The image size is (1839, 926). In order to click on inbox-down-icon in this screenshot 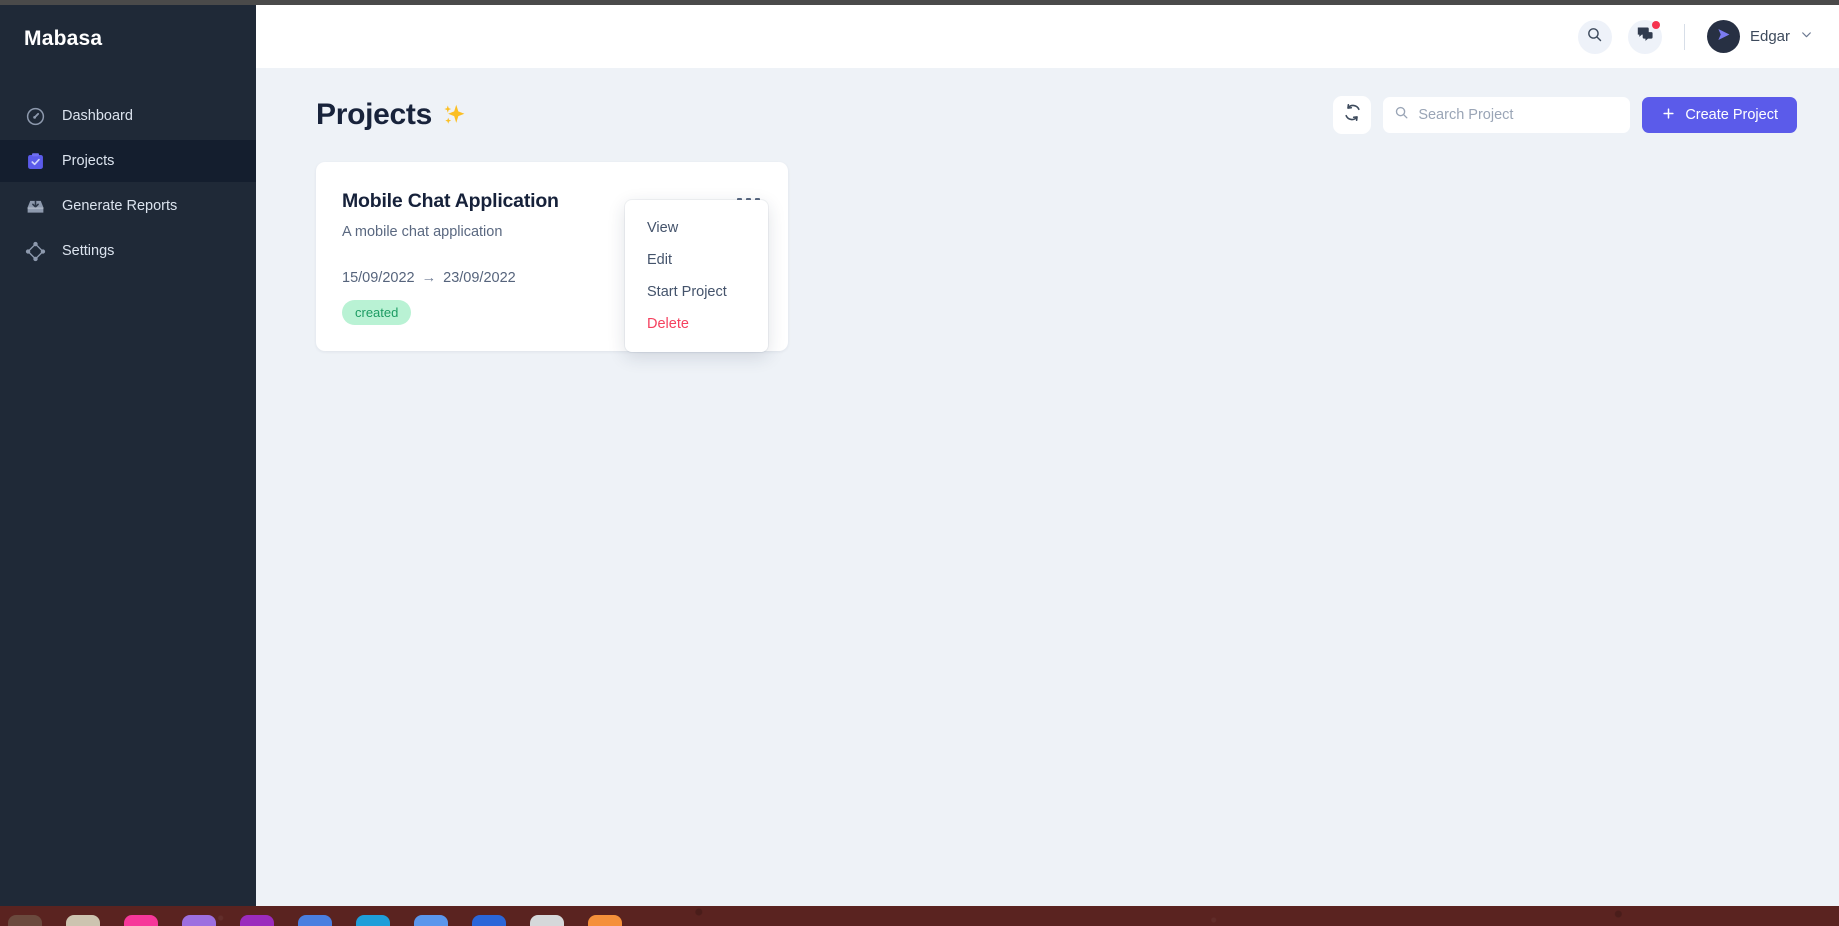, I will do `click(35, 206)`.